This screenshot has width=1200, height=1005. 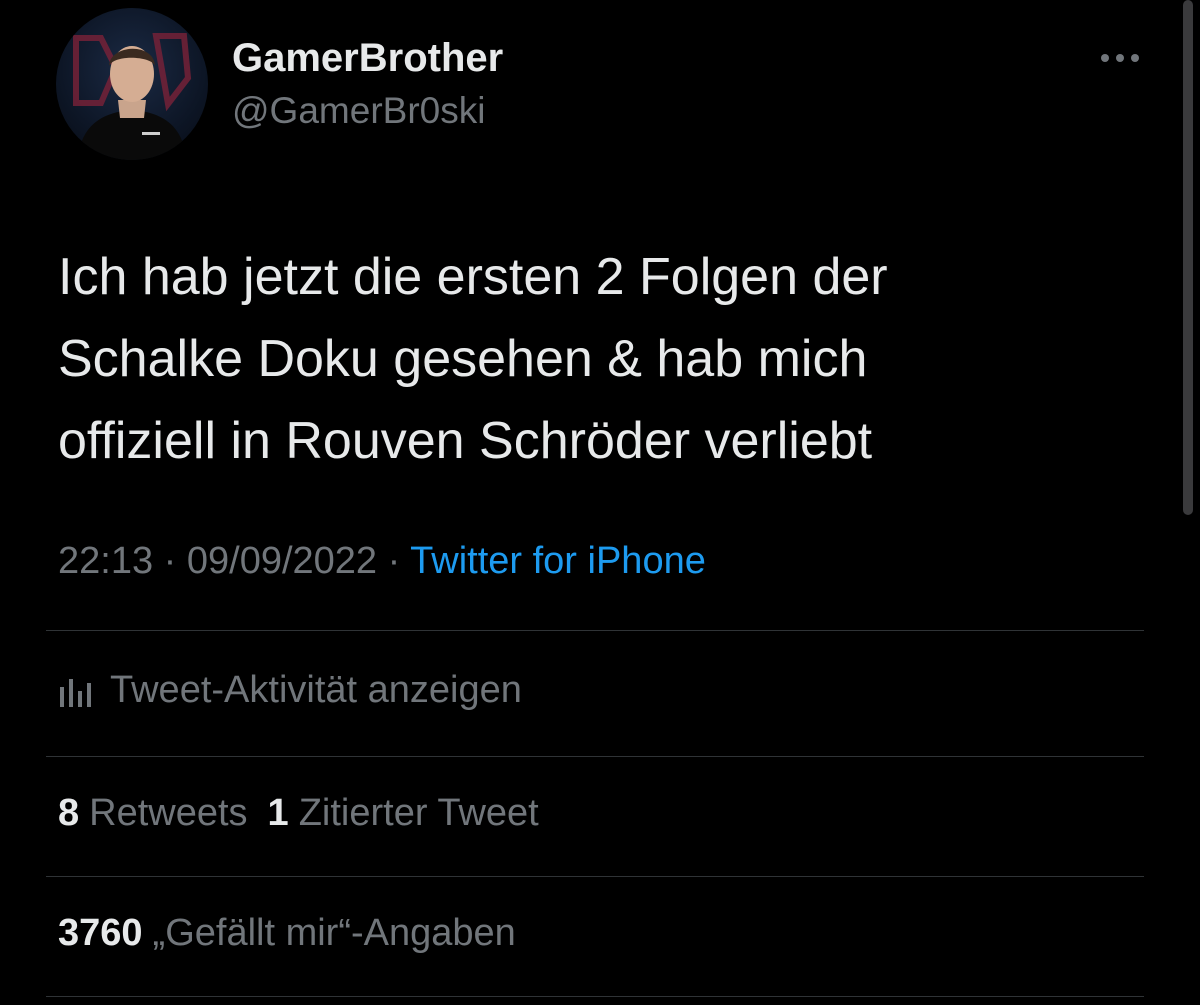 What do you see at coordinates (282, 561) in the screenshot?
I see `tweet-date: 09/09/2022` at bounding box center [282, 561].